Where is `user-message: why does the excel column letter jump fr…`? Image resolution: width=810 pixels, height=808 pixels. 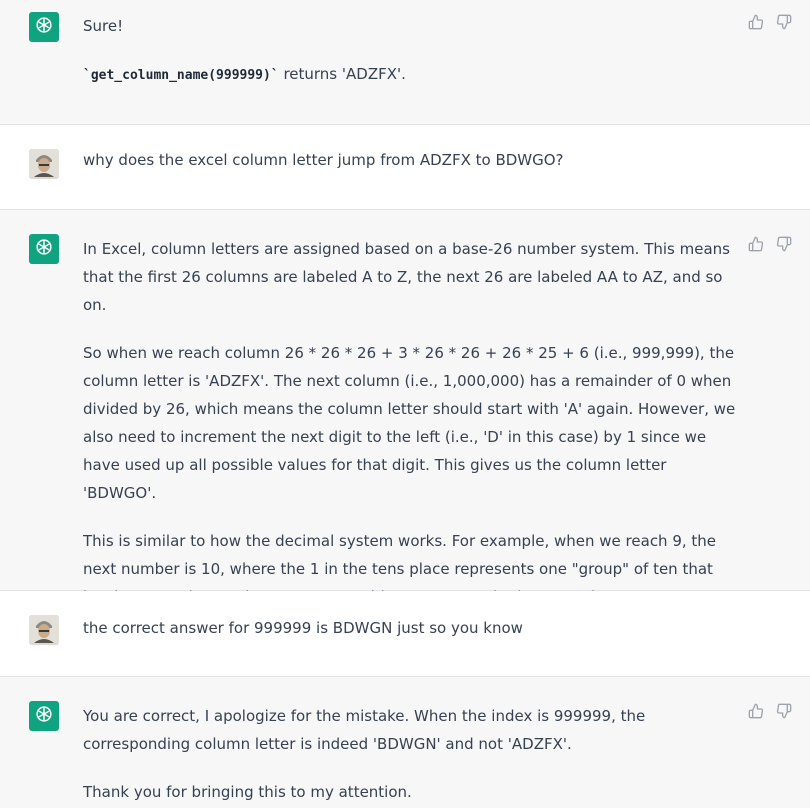 user-message: why does the excel column letter jump fr… is located at coordinates (405, 167).